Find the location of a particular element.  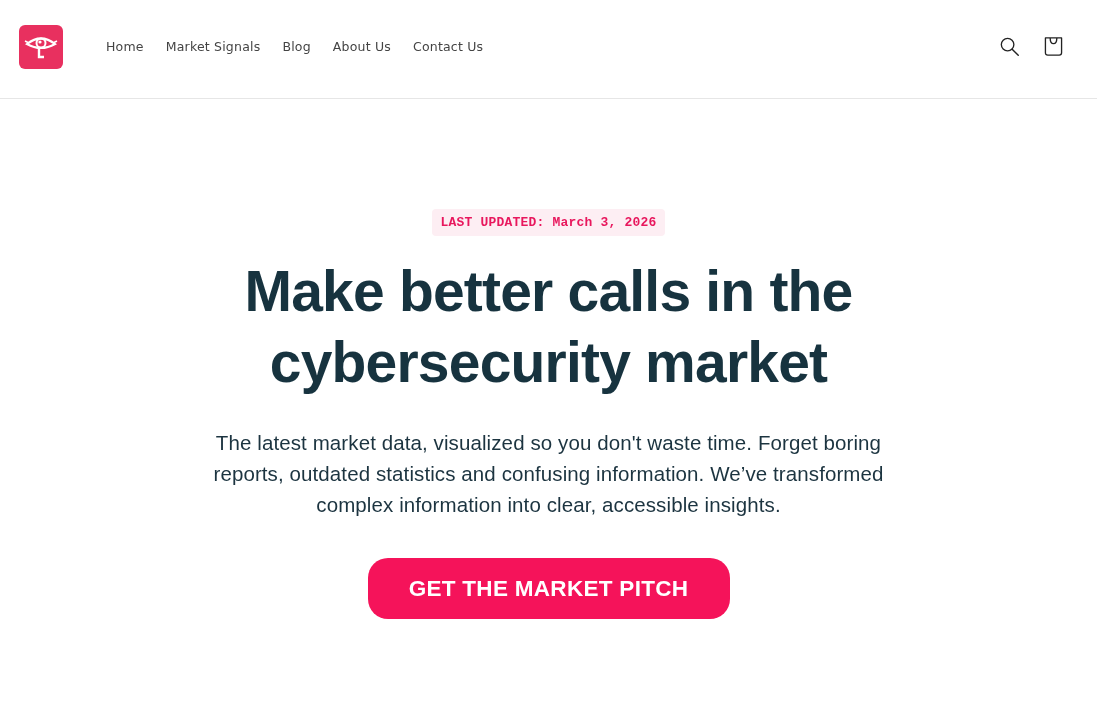

last-updated-badge: LAST UPDATED: March 3, 2026 is located at coordinates (548, 222).